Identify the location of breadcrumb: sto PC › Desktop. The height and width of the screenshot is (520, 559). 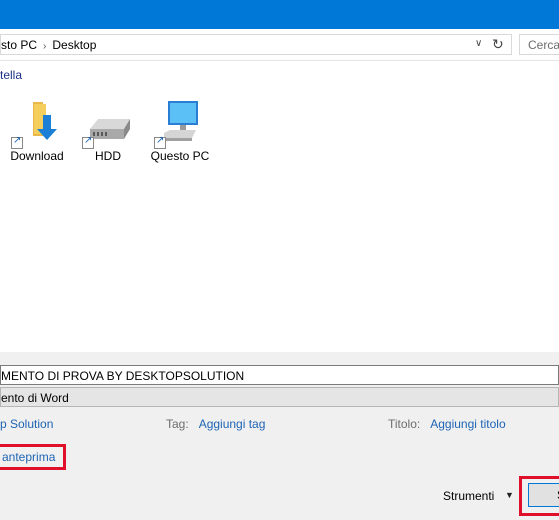
(48, 45).